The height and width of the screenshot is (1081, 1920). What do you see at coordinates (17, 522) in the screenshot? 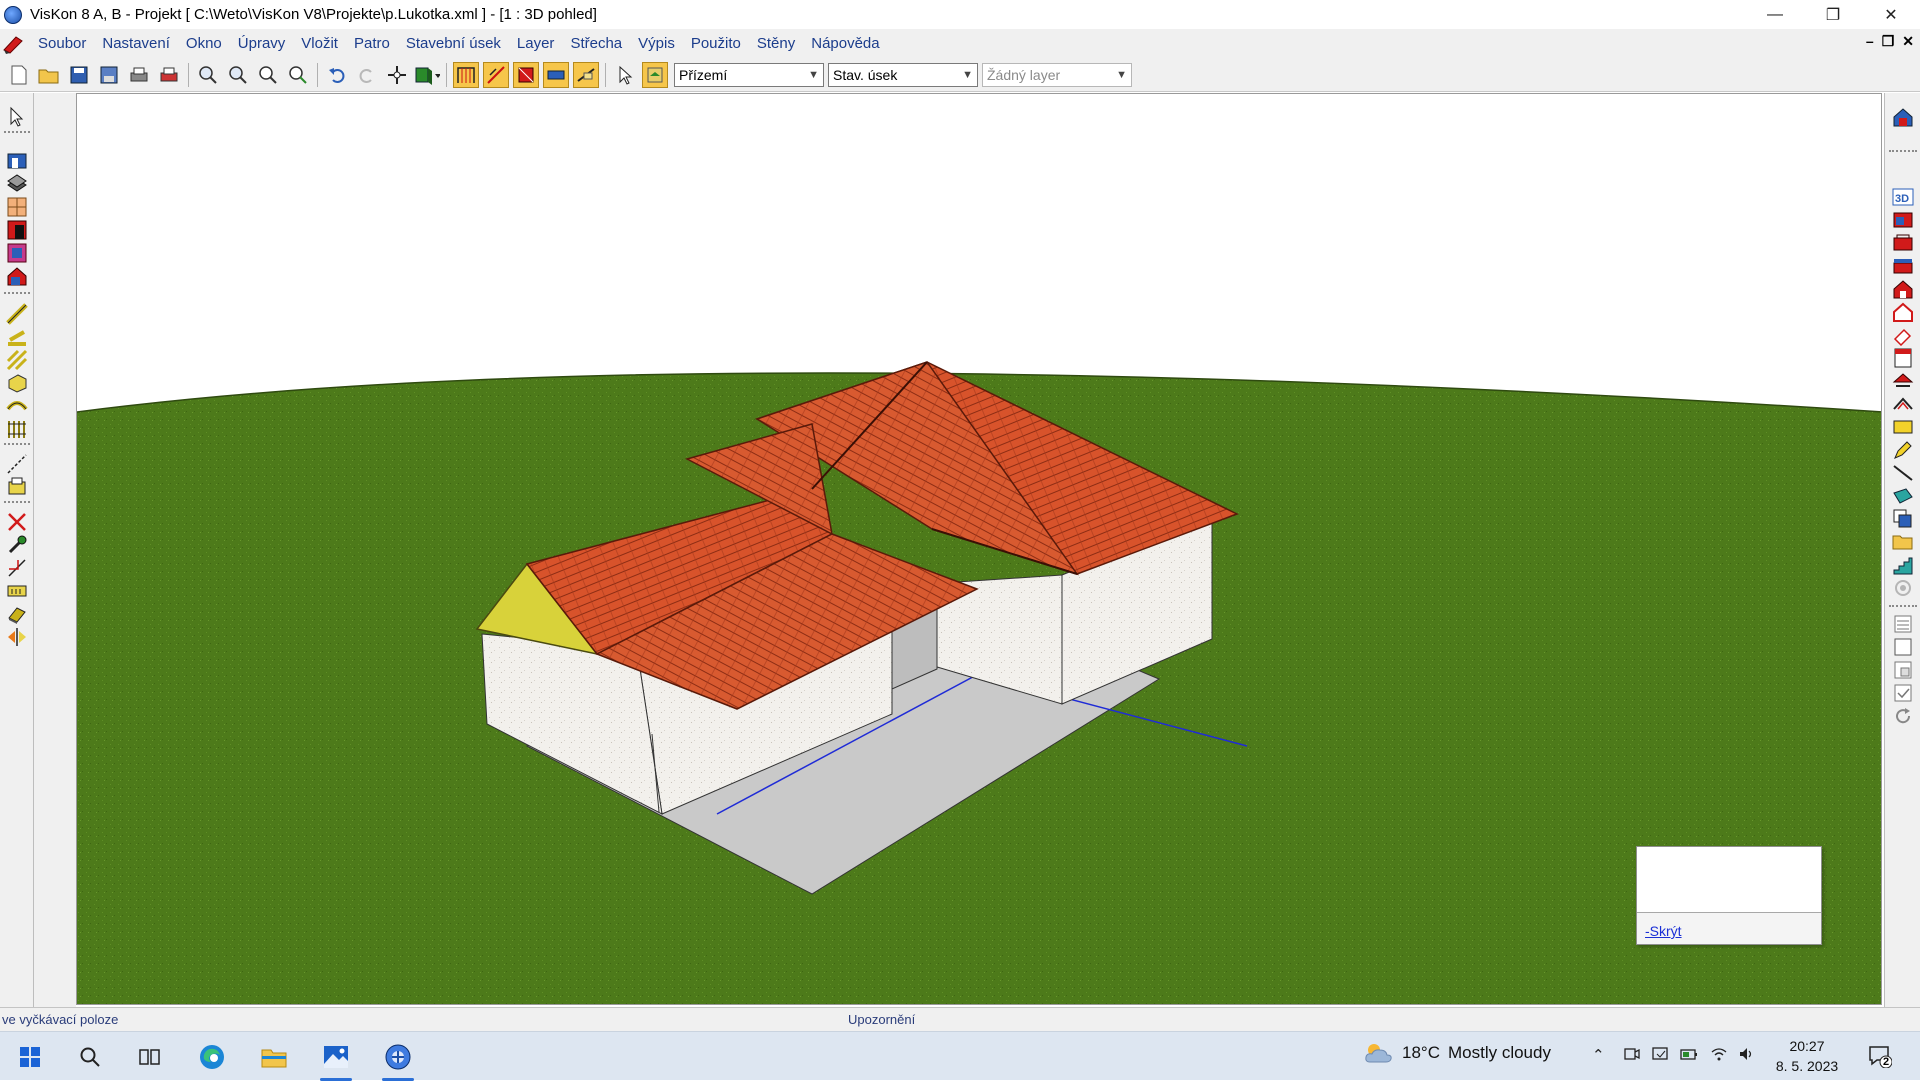
I see `delete-tool-icon` at bounding box center [17, 522].